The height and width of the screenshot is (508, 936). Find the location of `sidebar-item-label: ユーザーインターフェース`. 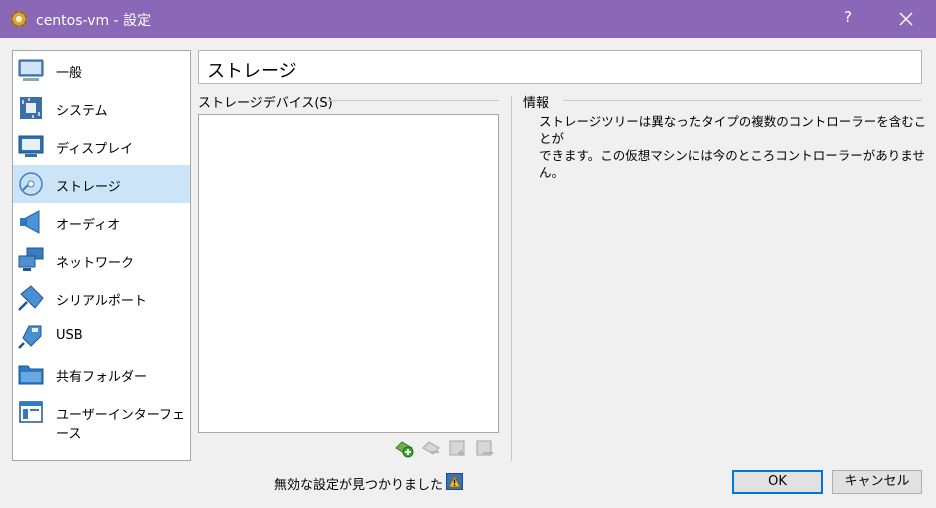

sidebar-item-label: ユーザーインターフェース is located at coordinates (120, 425).